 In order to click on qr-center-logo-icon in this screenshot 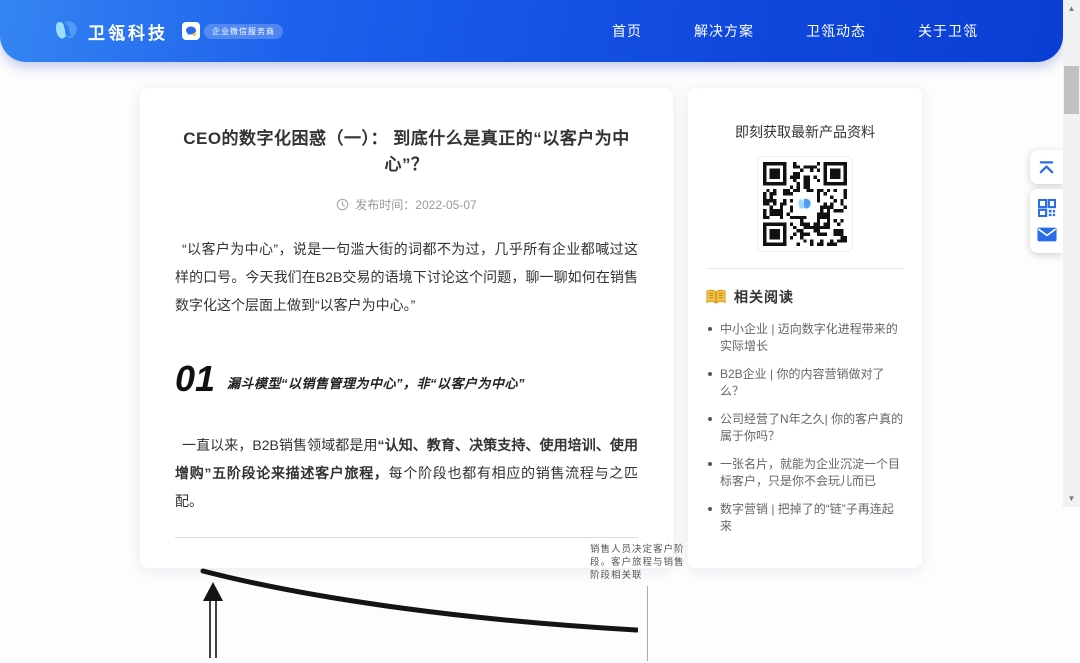, I will do `click(805, 204)`.